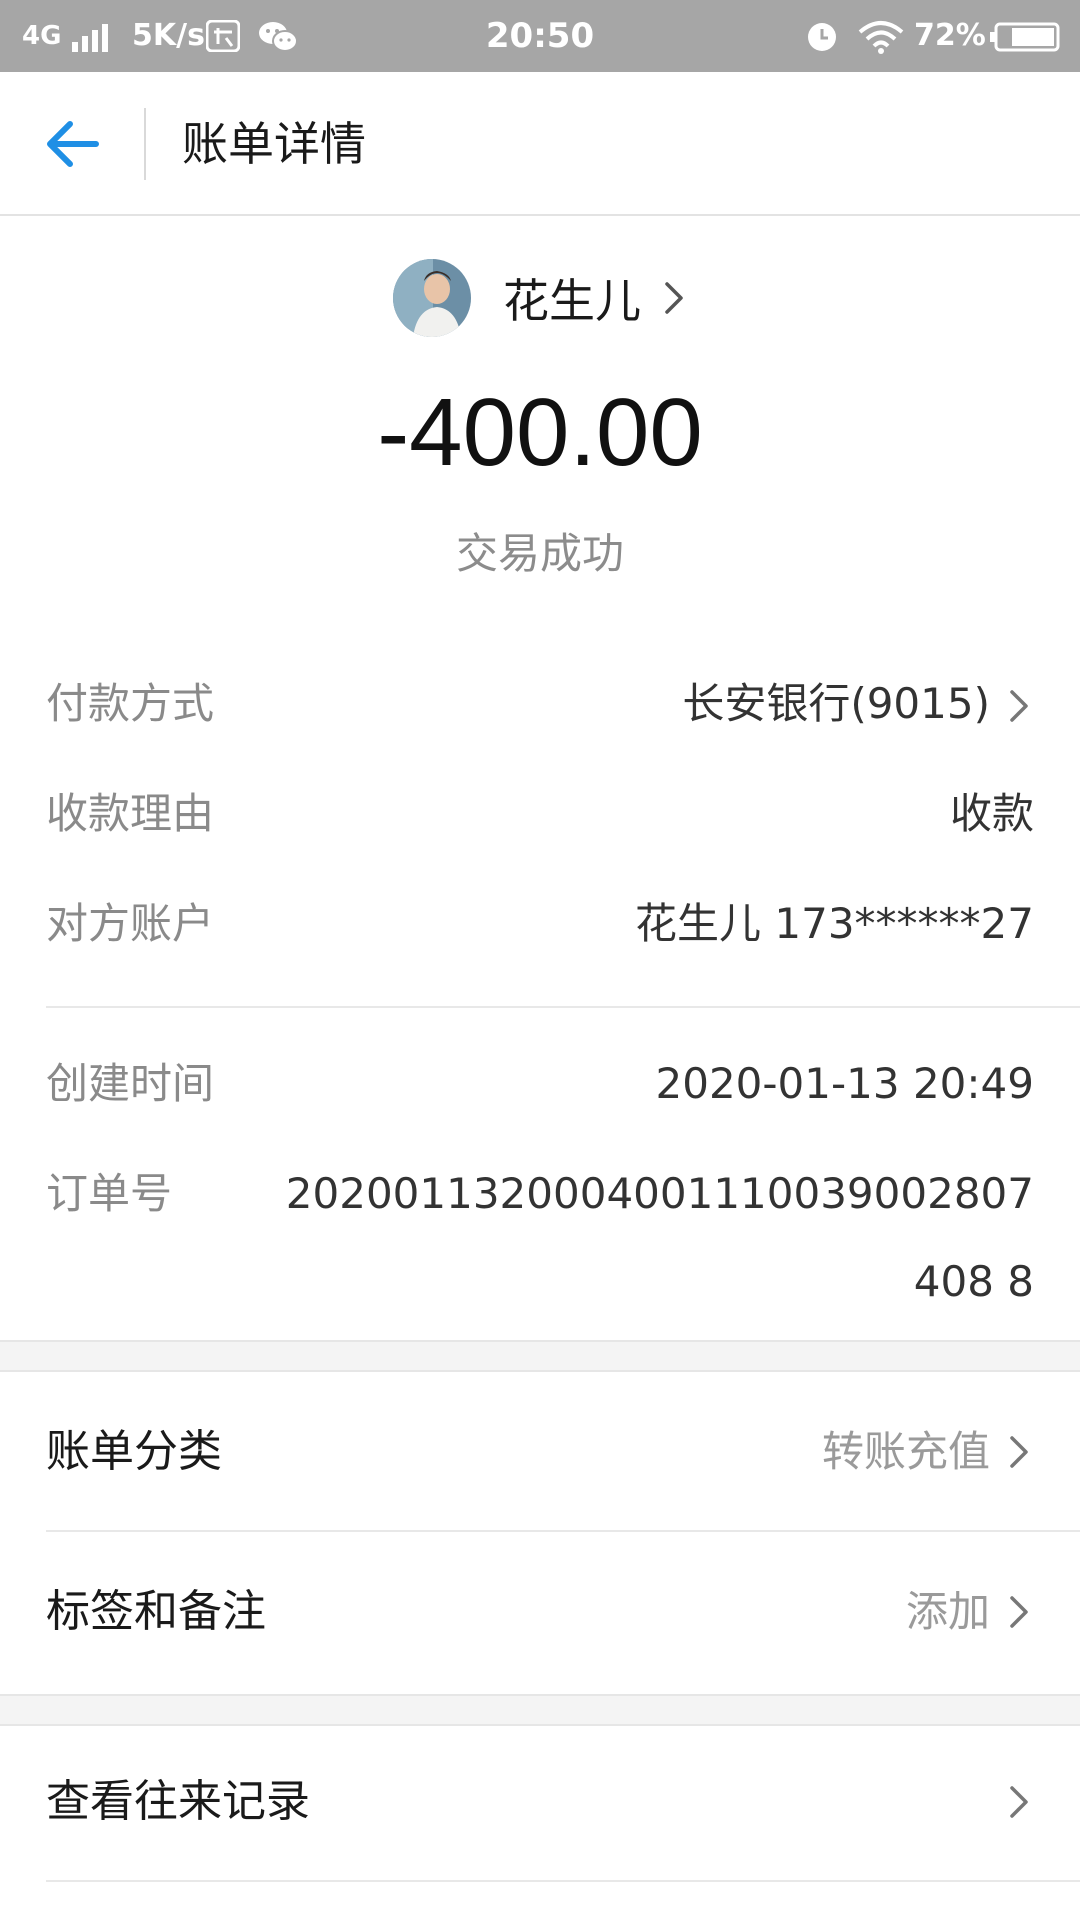 Image resolution: width=1080 pixels, height=1920 pixels. What do you see at coordinates (540, 814) in the screenshot?
I see `reason-row: 收款理由 收款` at bounding box center [540, 814].